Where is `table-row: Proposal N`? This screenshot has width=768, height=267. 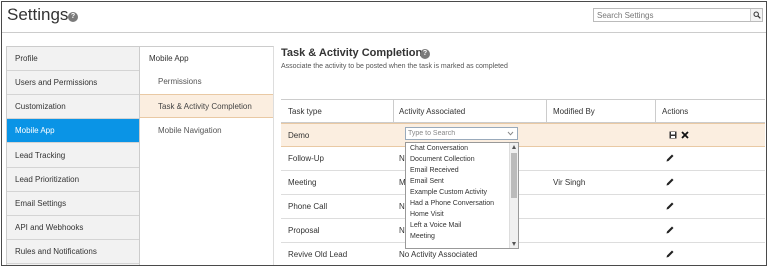 table-row: Proposal N is located at coordinates (523, 231).